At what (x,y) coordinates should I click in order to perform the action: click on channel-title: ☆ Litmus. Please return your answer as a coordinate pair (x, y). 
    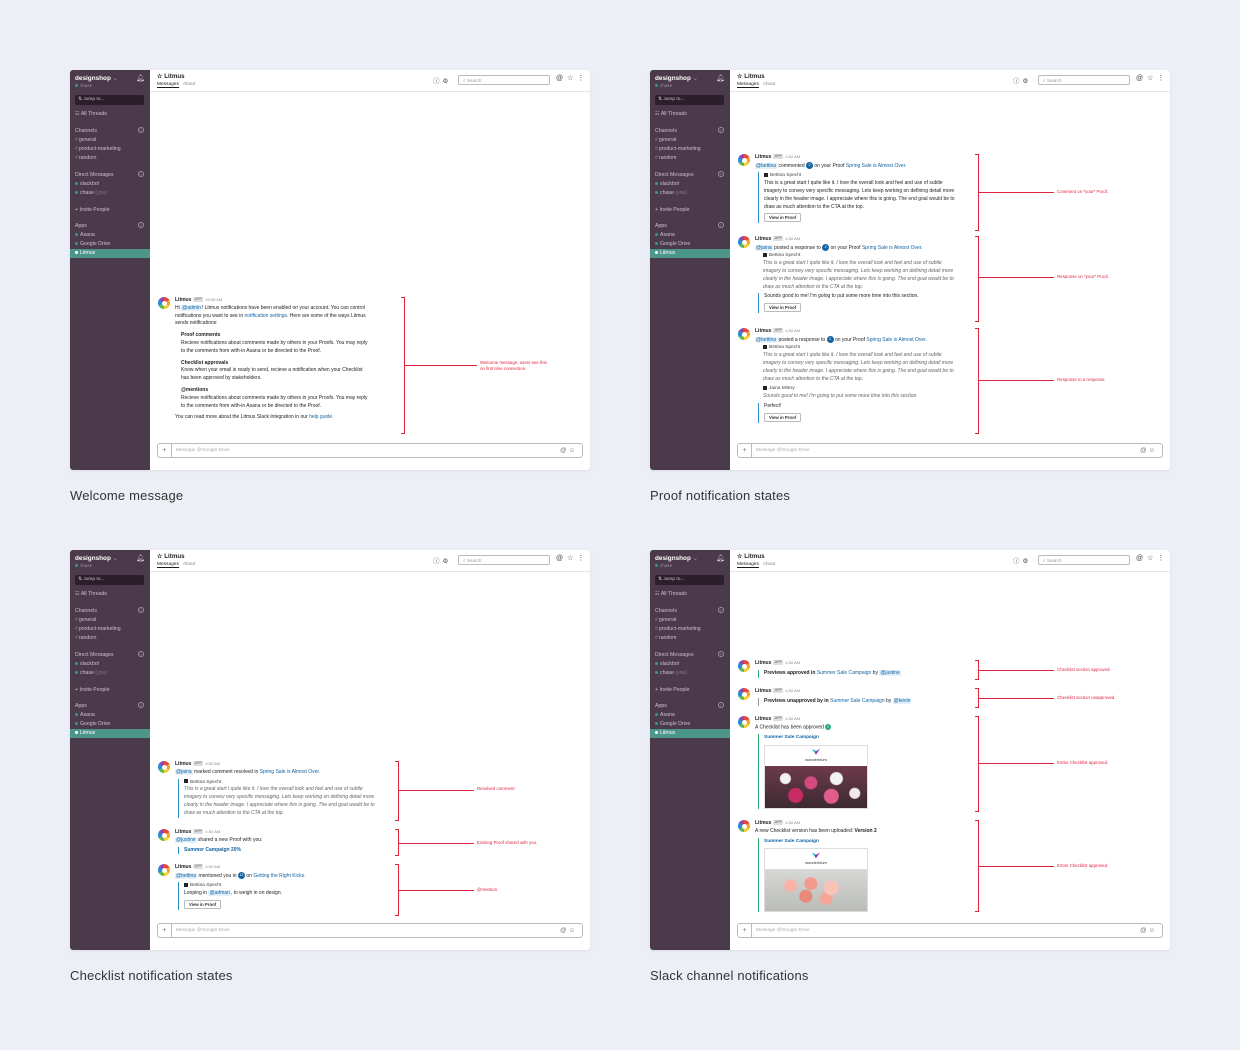
    Looking at the image, I should click on (171, 556).